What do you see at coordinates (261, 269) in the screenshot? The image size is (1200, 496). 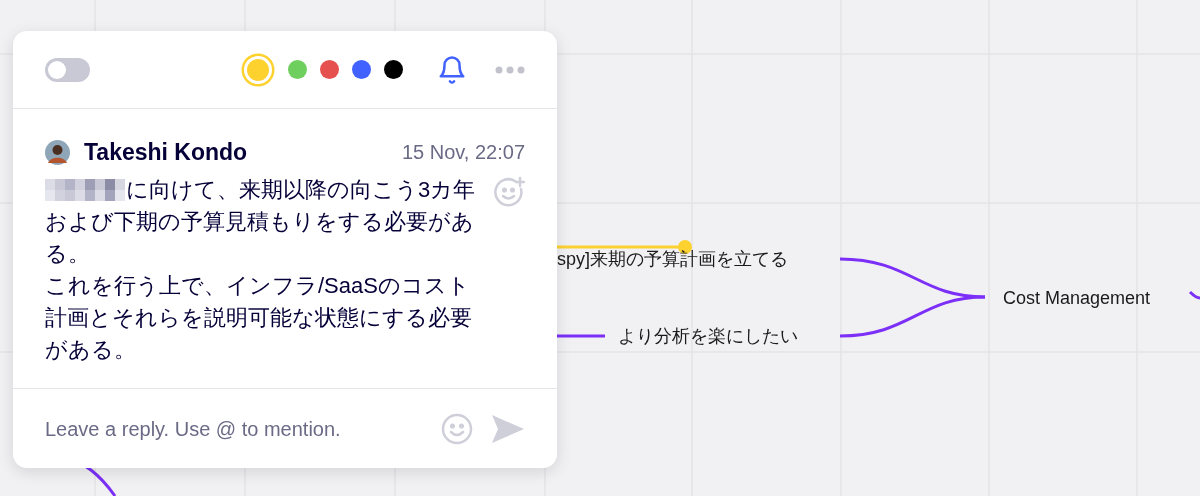 I see `comment-text: に向けて、来期以降の向こう3カ年および下期の予算見積もりをする必要がある。 これを行う上で、インフラ/SaaSのコスト計画とそれらを説明可能な状態にする必要がある。` at bounding box center [261, 269].